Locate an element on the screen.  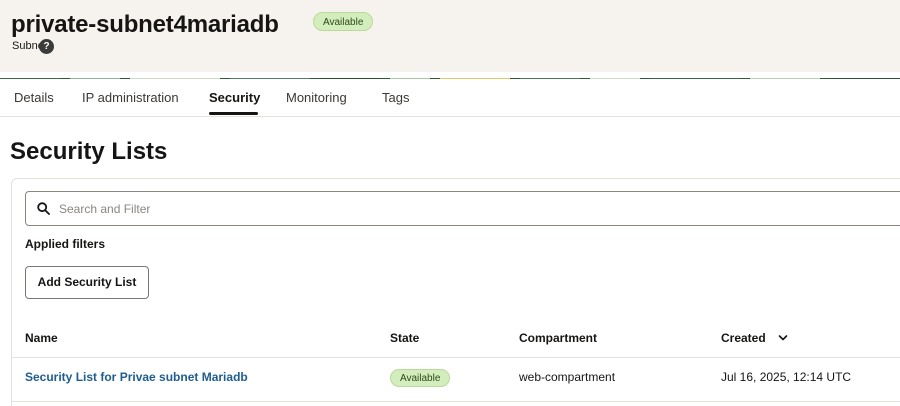
column-header-name: Name is located at coordinates (41, 338).